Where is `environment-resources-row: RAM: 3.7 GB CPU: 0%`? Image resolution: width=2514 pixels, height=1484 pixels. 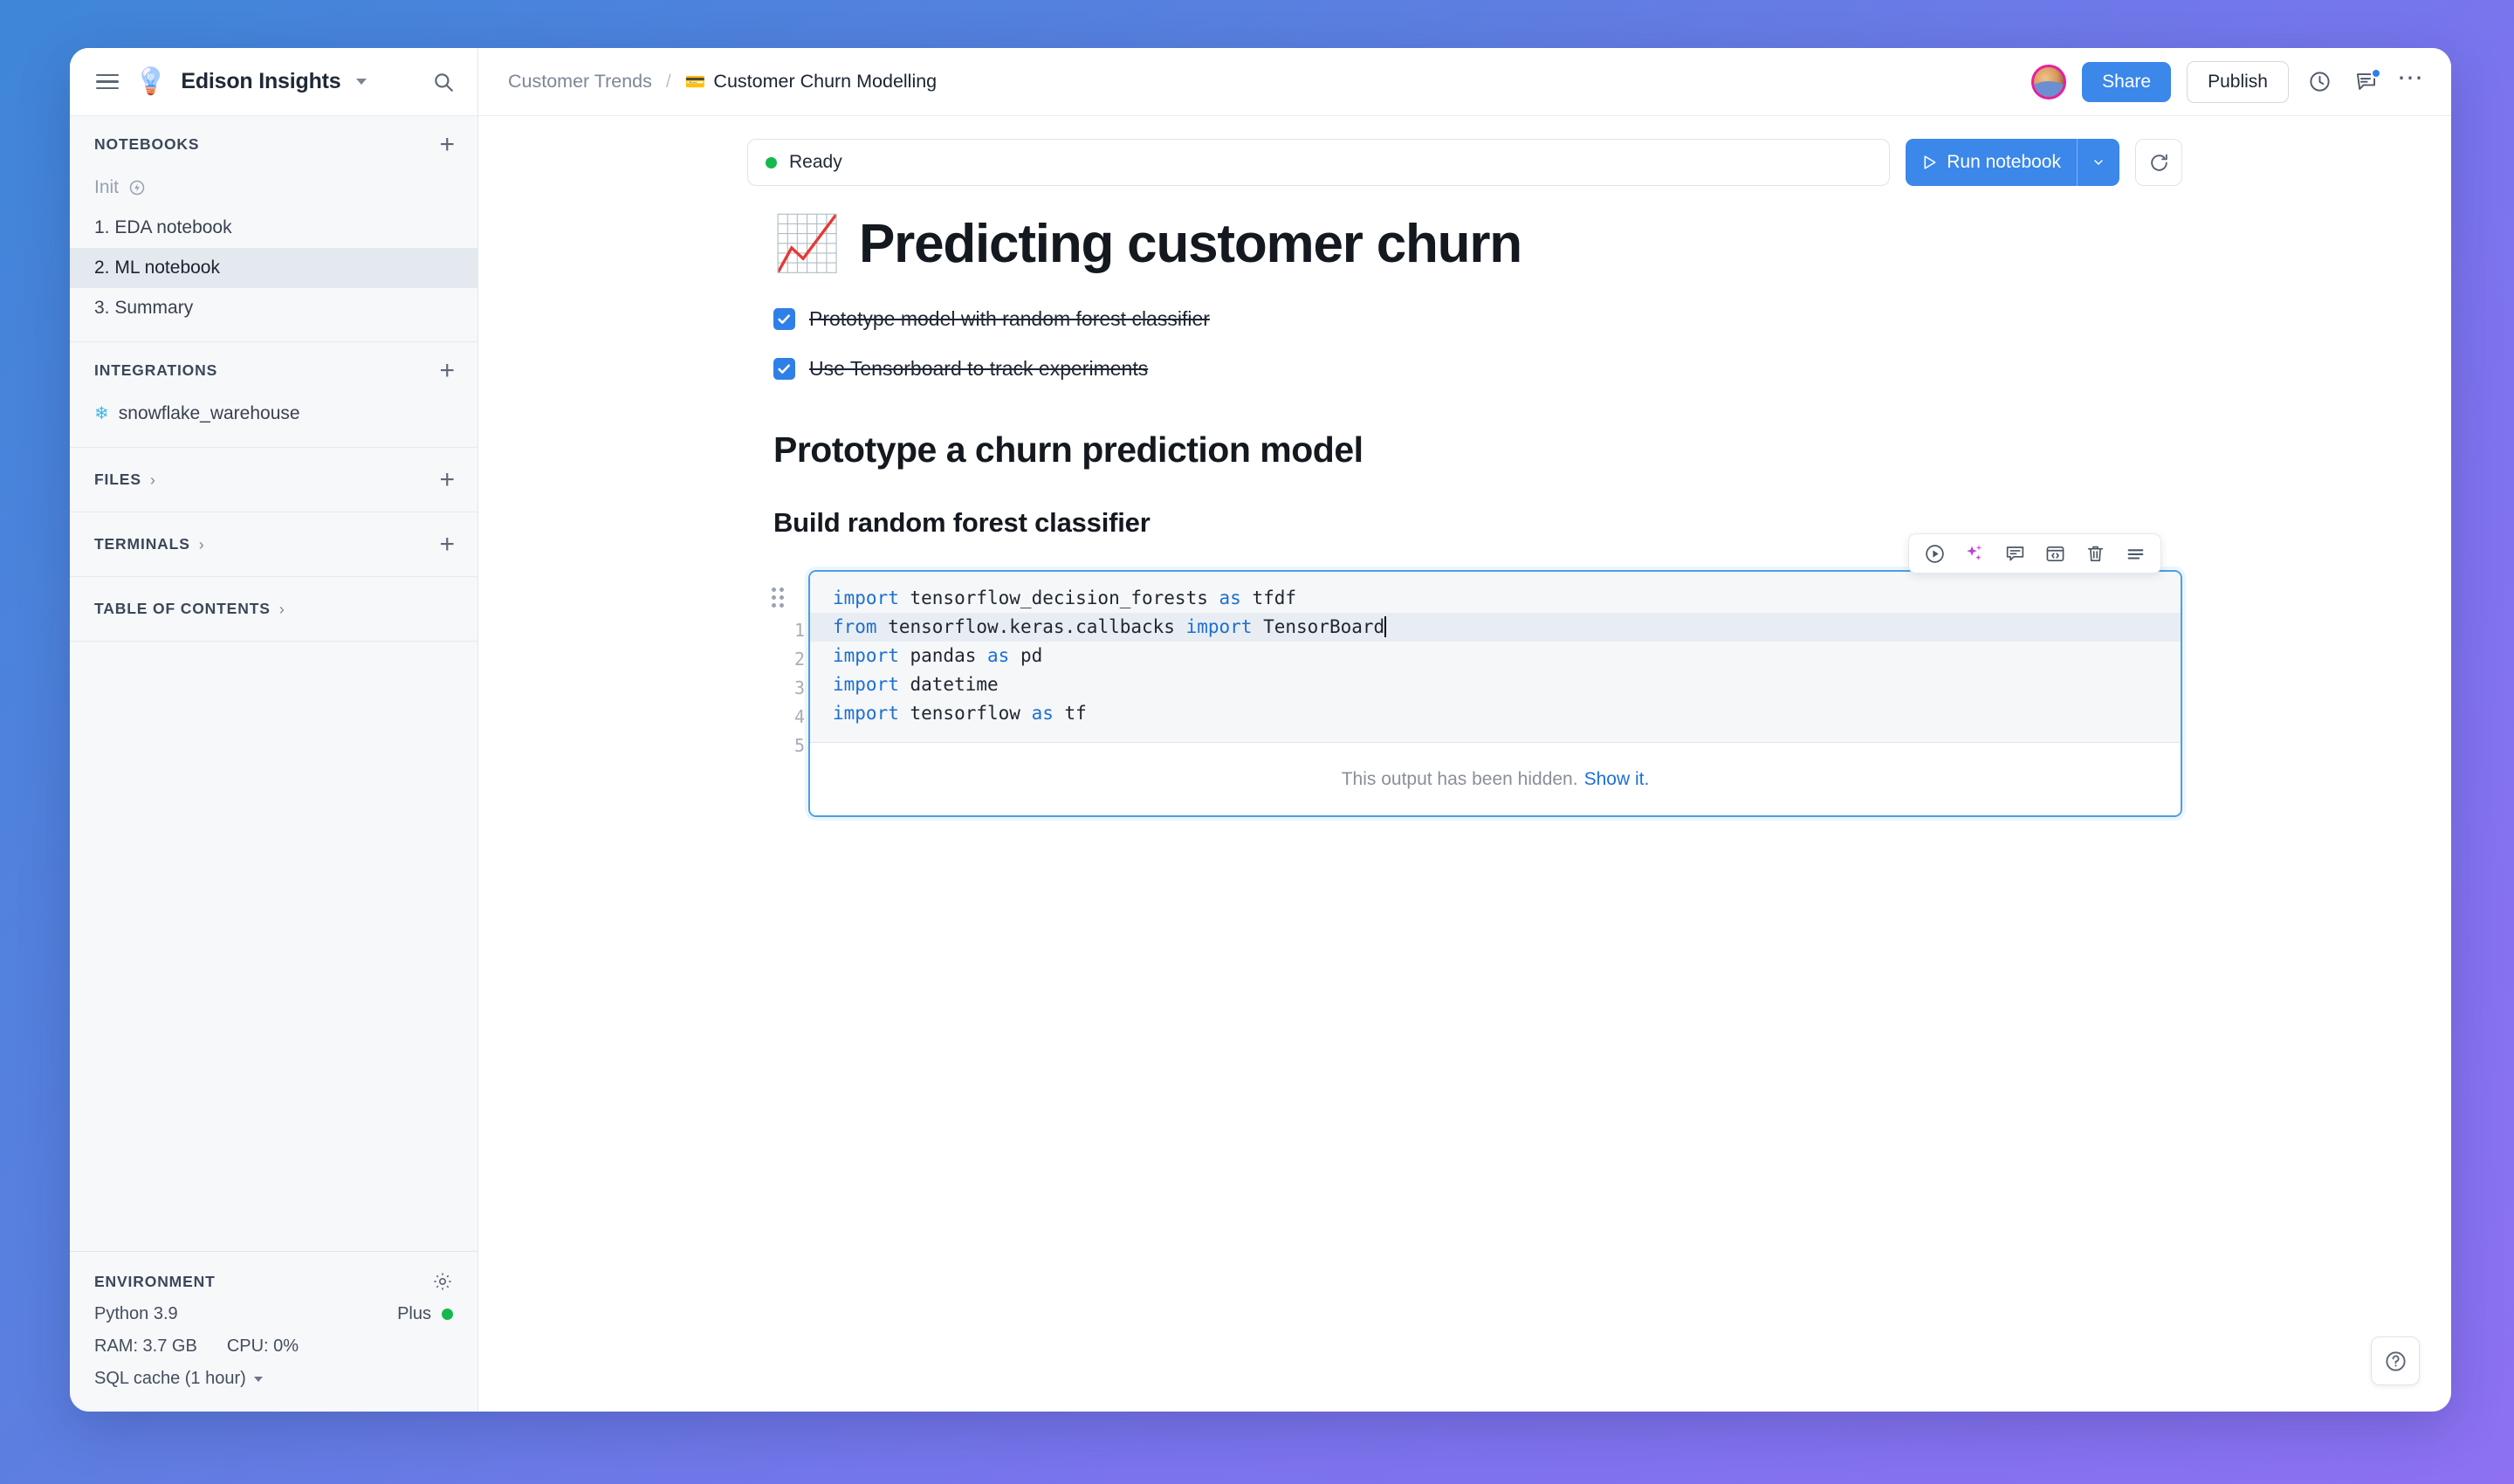
environment-resources-row: RAM: 3.7 GB CPU: 0% is located at coordinates (273, 1347).